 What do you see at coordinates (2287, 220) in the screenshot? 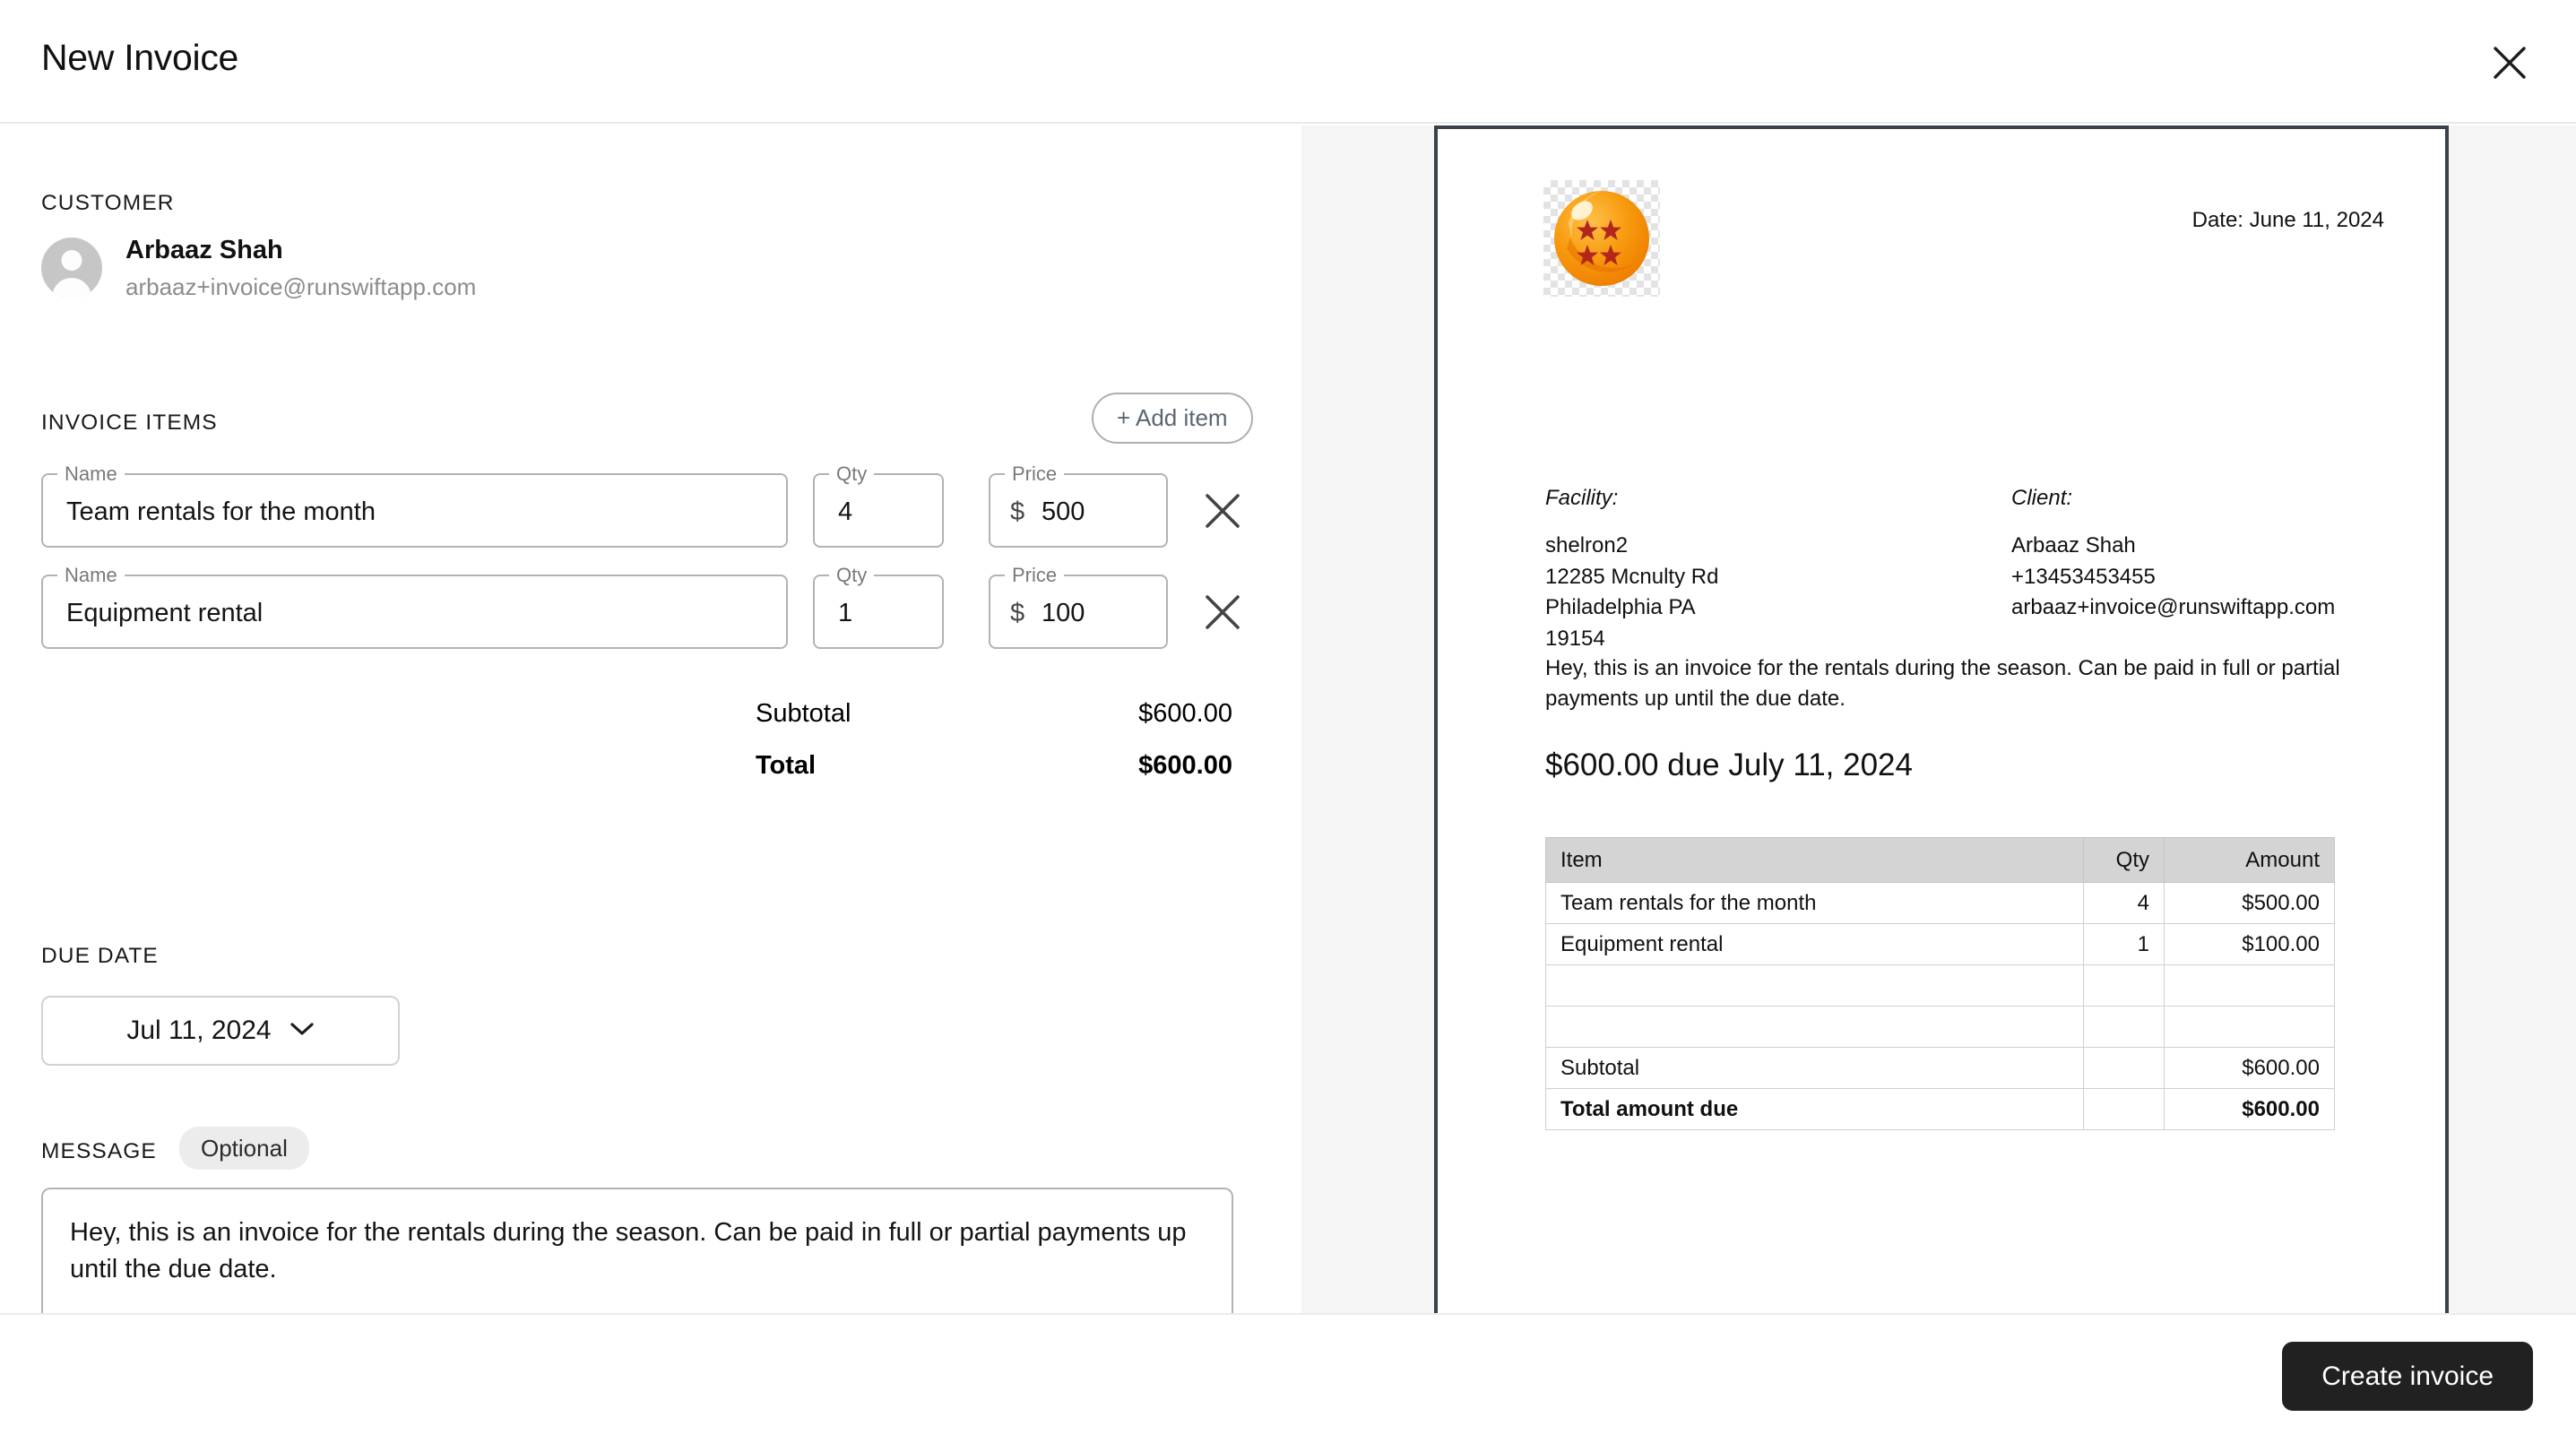
I see `invoice-date: Date: June 11, 2024` at bounding box center [2287, 220].